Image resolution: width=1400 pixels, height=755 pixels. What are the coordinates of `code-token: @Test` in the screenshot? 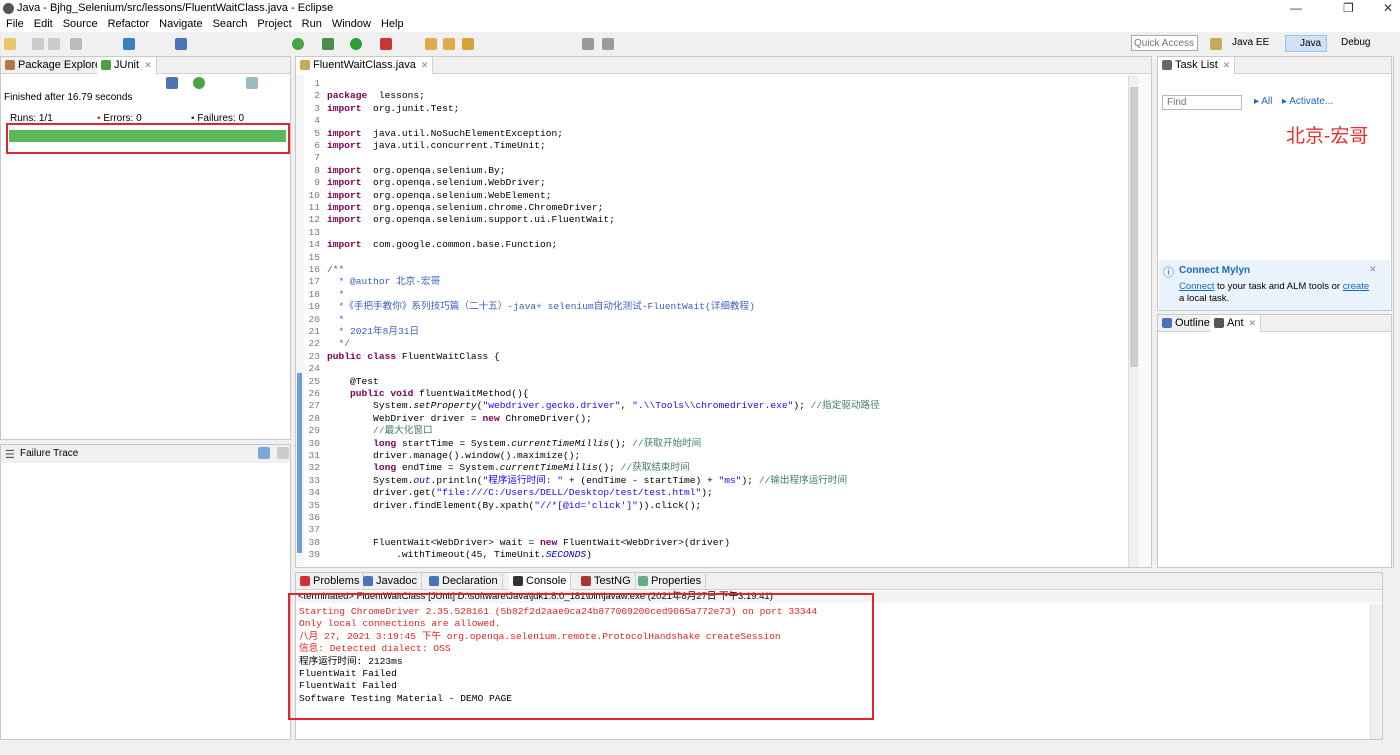 It's located at (353, 381).